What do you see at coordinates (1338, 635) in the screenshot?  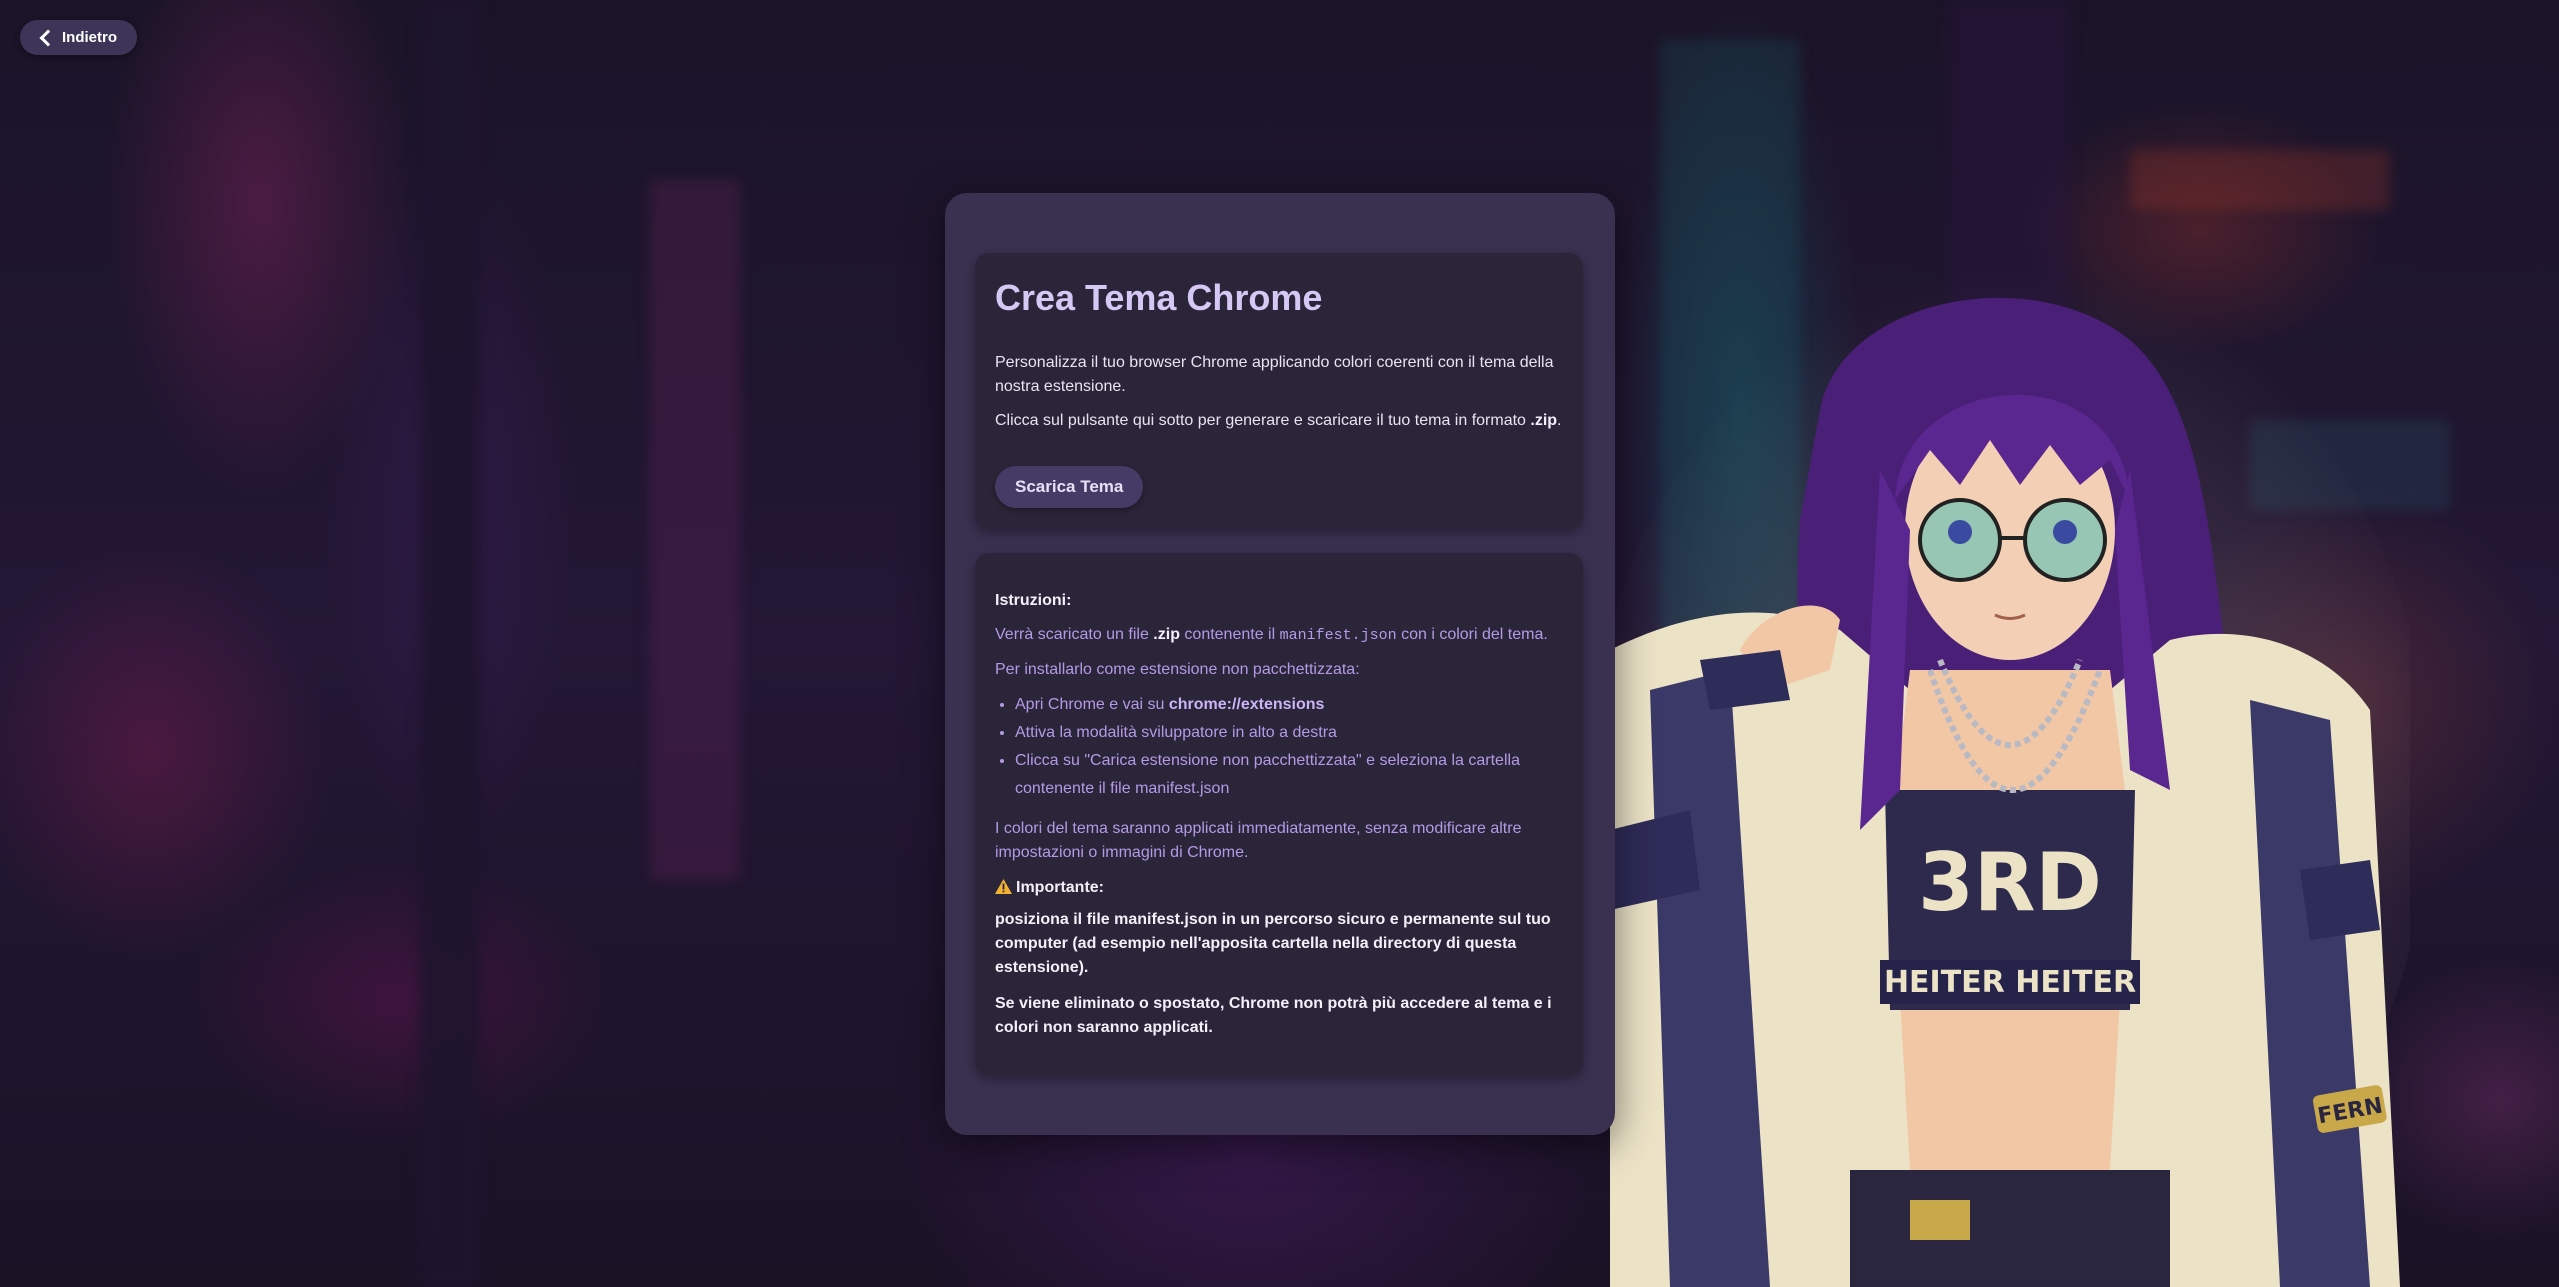 I see `line1-manifest: manifest.json` at bounding box center [1338, 635].